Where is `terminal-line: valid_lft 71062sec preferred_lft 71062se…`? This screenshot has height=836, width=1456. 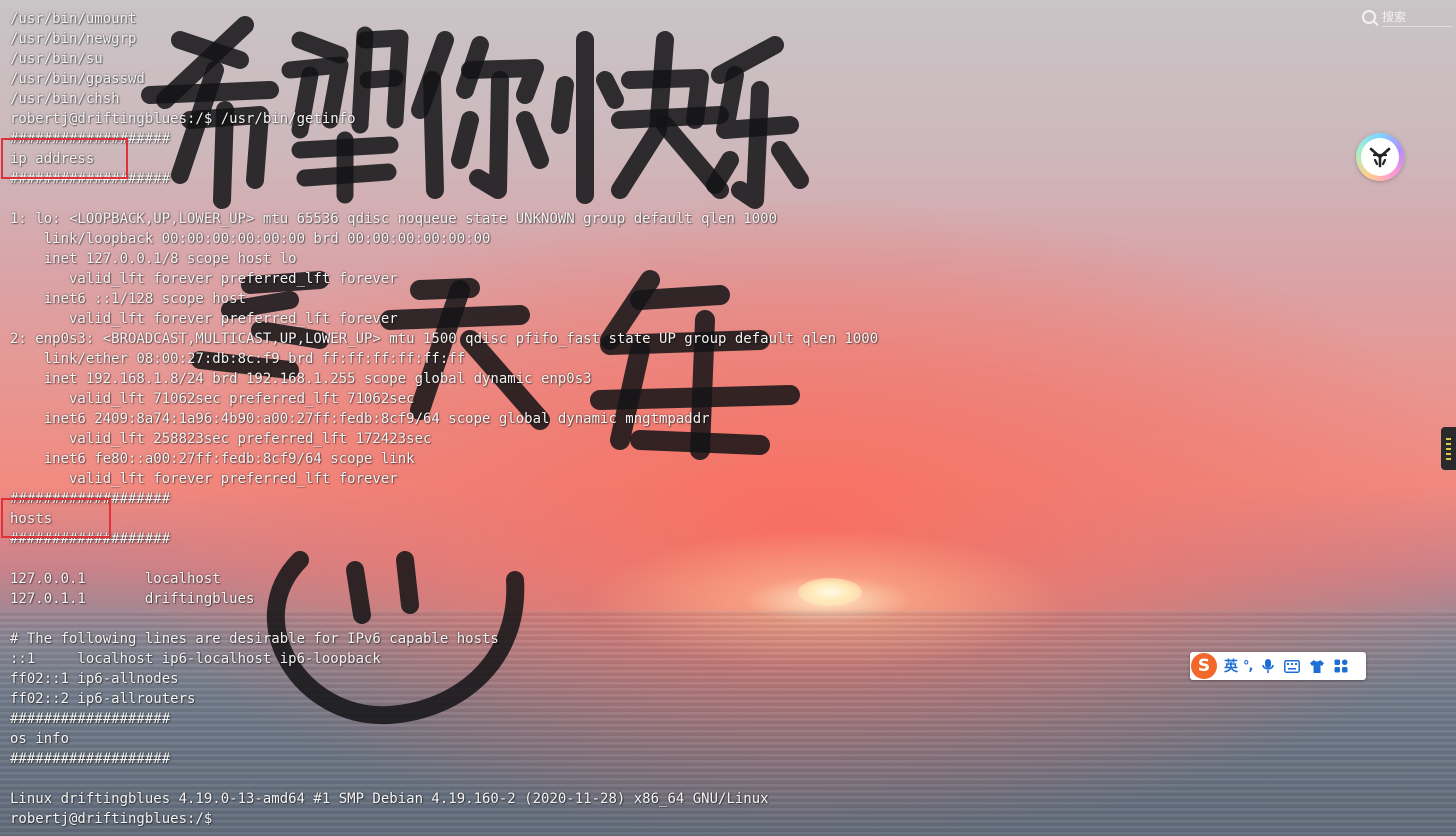 terminal-line: valid_lft 71062sec preferred_lft 71062se… is located at coordinates (212, 399).